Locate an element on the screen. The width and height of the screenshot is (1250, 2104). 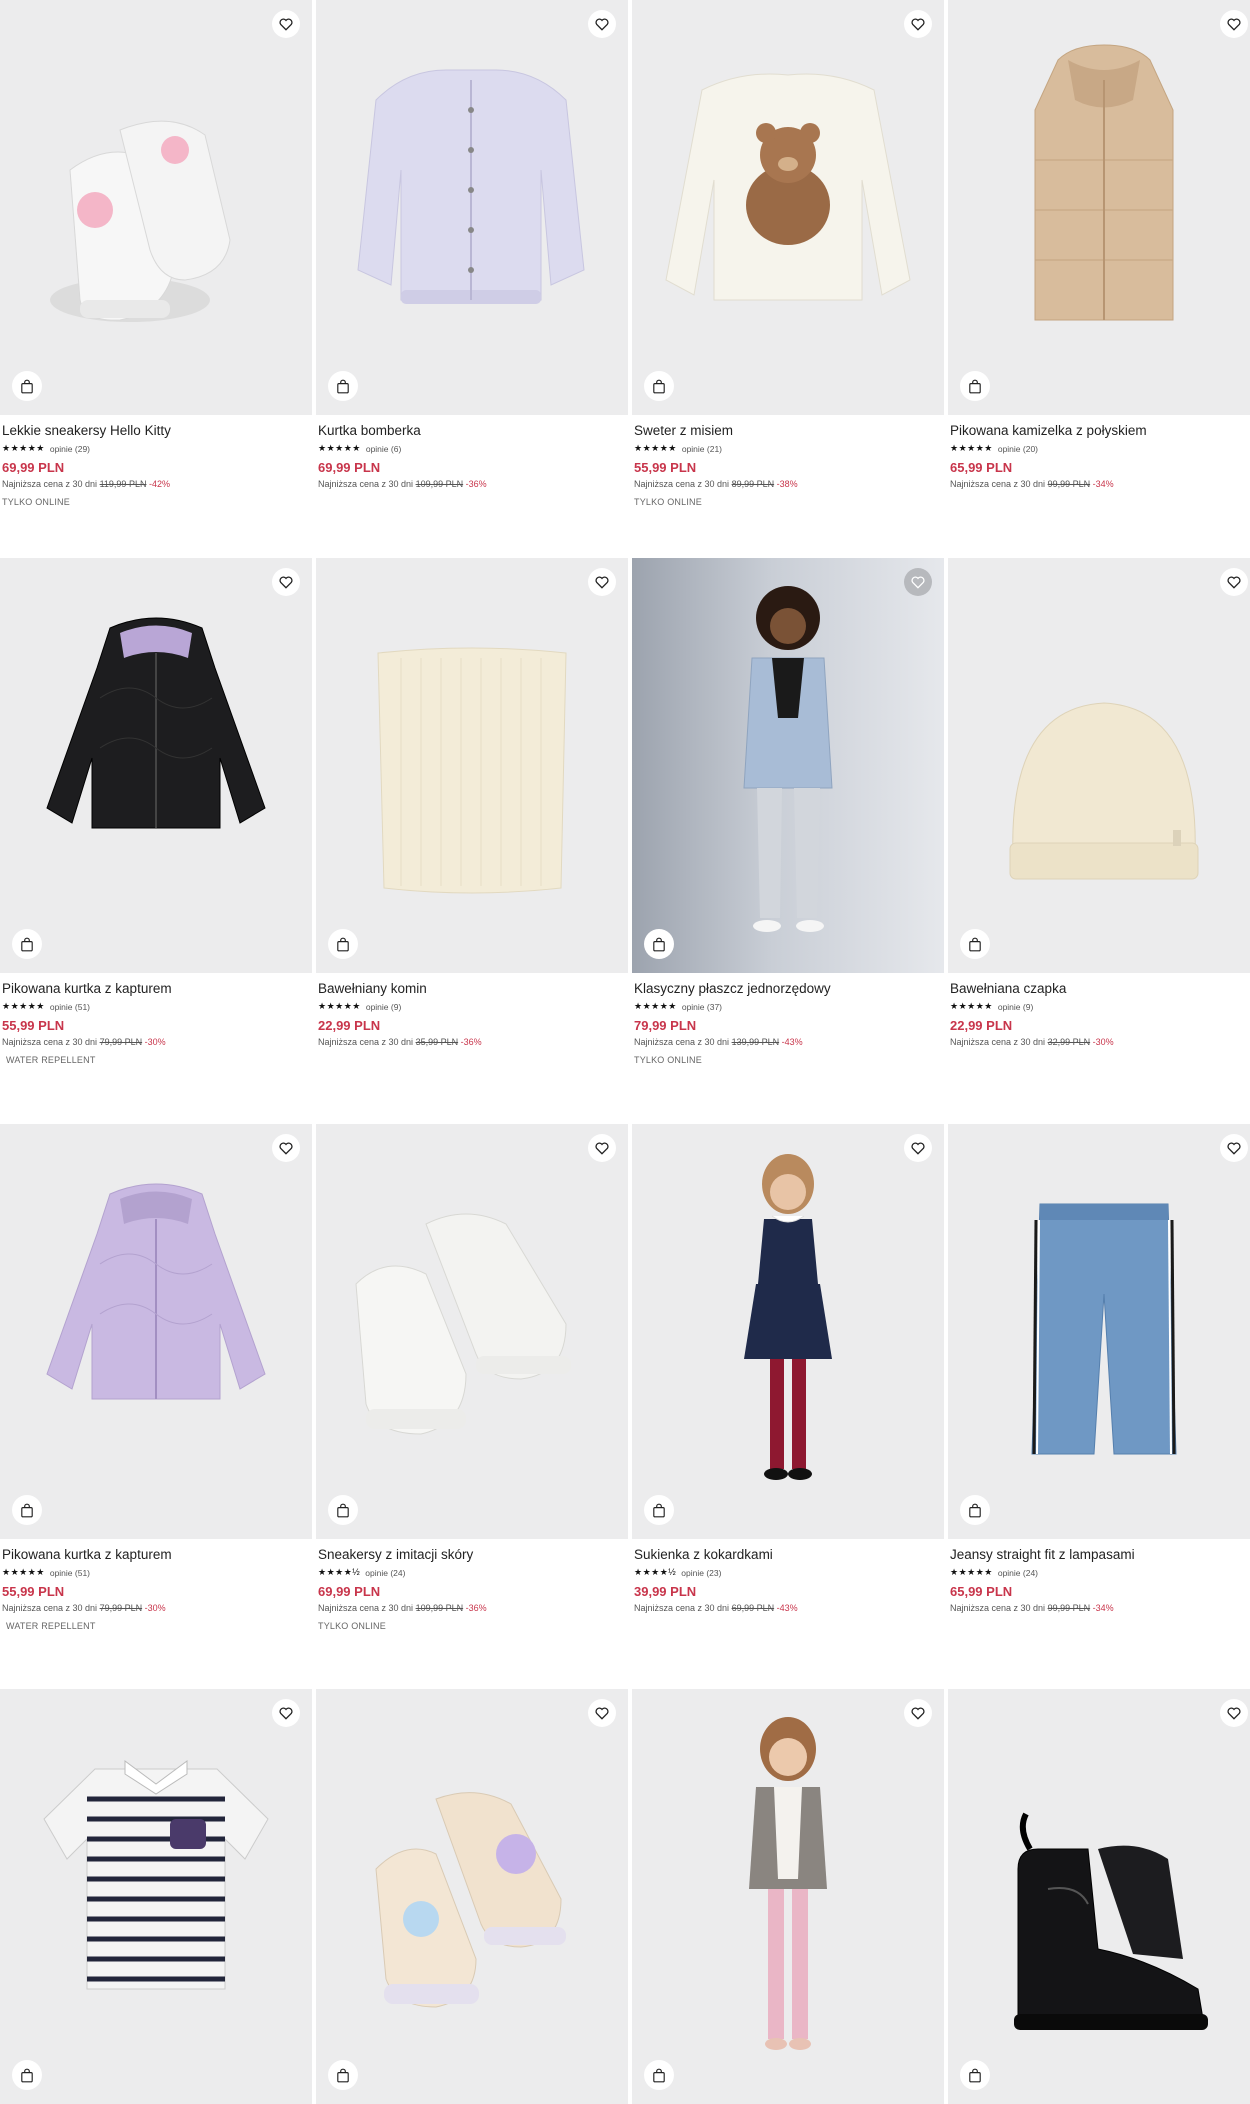
review-count: opinie (6) is located at coordinates (383, 449).